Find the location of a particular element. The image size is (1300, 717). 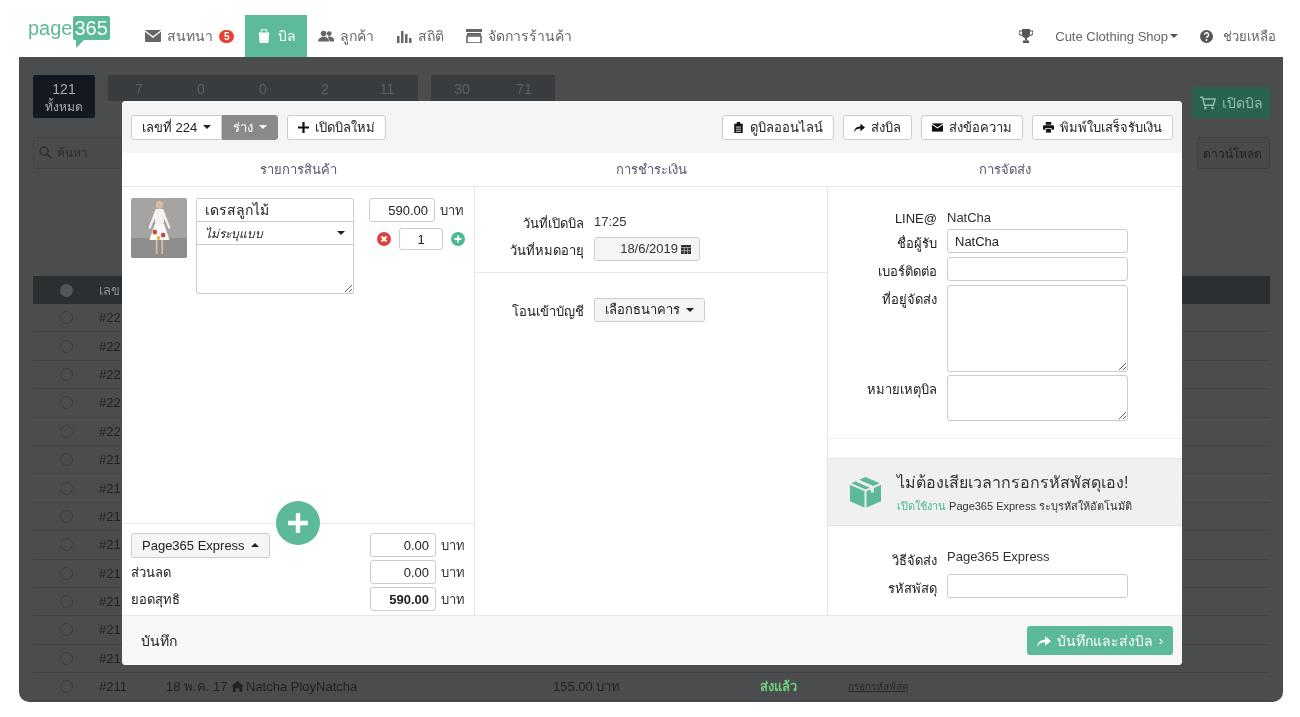

nav-tab: สนทนา 5 is located at coordinates (189, 36).